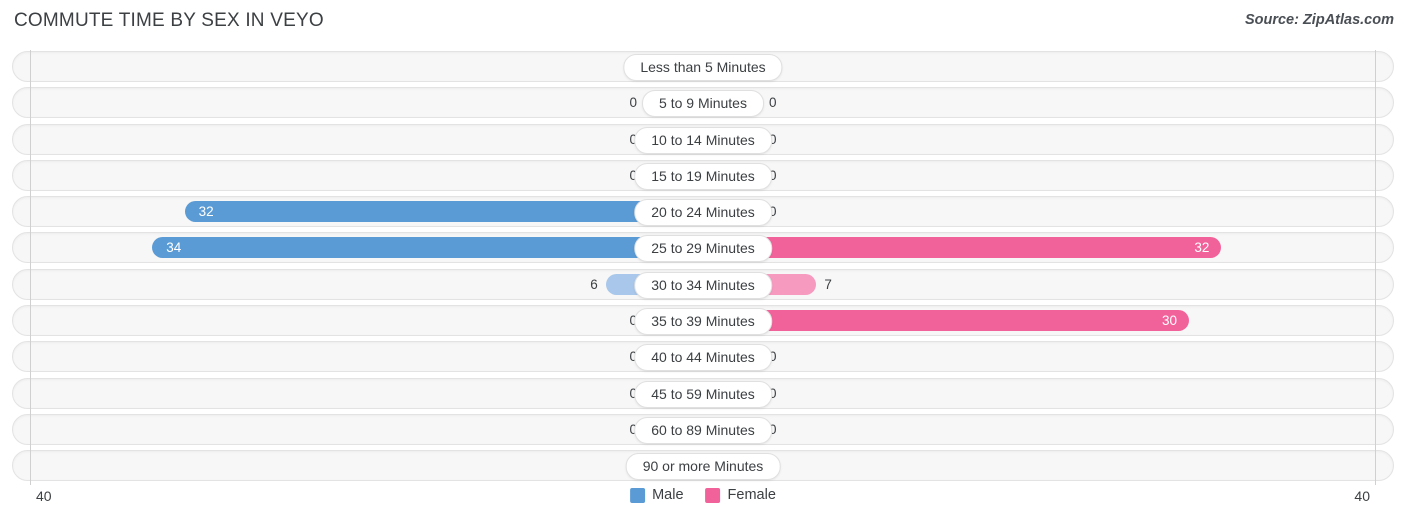 The height and width of the screenshot is (522, 1406). Describe the element at coordinates (668, 495) in the screenshot. I see `legend-label: Male` at that location.